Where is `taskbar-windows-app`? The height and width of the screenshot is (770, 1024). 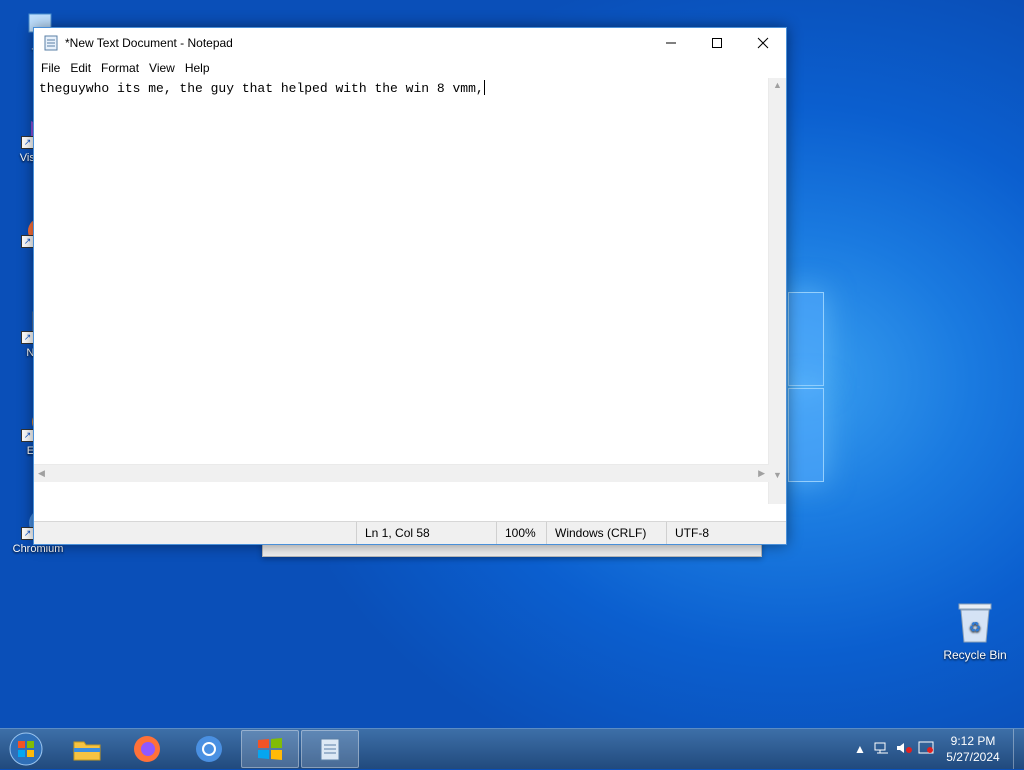
taskbar-windows-app is located at coordinates (270, 749).